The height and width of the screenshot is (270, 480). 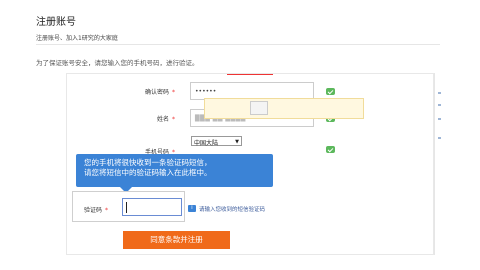 I want to click on name-label: 姓名, so click(x=162, y=119).